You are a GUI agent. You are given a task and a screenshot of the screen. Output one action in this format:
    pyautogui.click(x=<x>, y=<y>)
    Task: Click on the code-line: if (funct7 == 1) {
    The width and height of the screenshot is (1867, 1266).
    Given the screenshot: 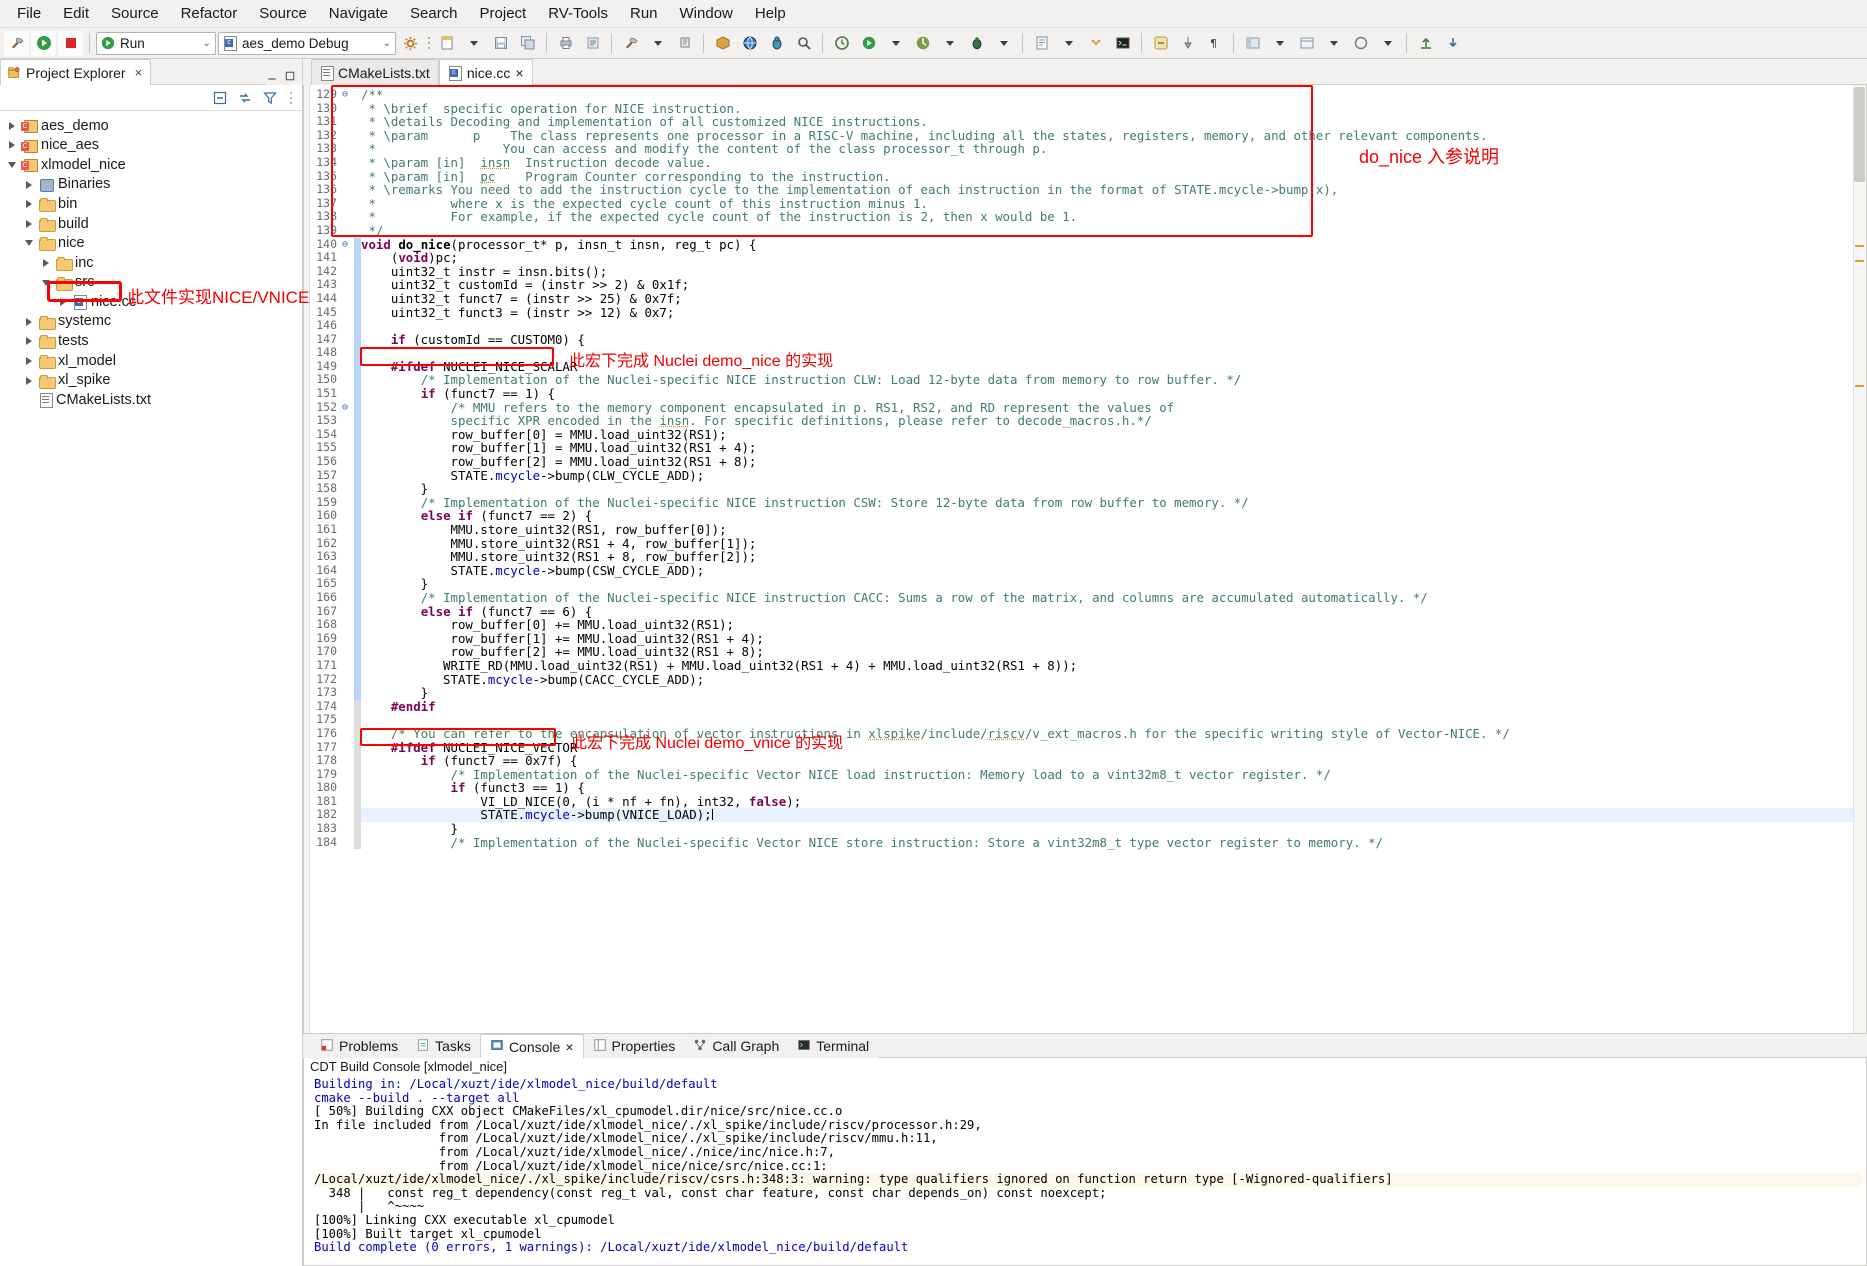 What is the action you would take?
    pyautogui.click(x=1113, y=394)
    